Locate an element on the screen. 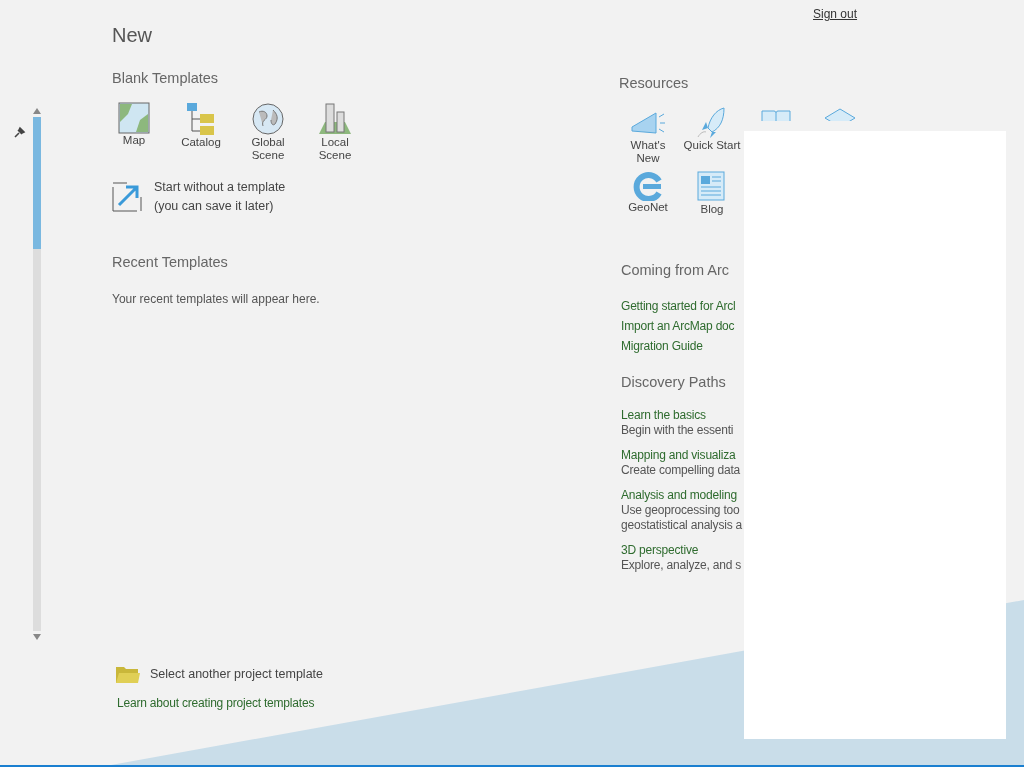  discovery-path-link: Learn the basics is located at coordinates (663, 415).